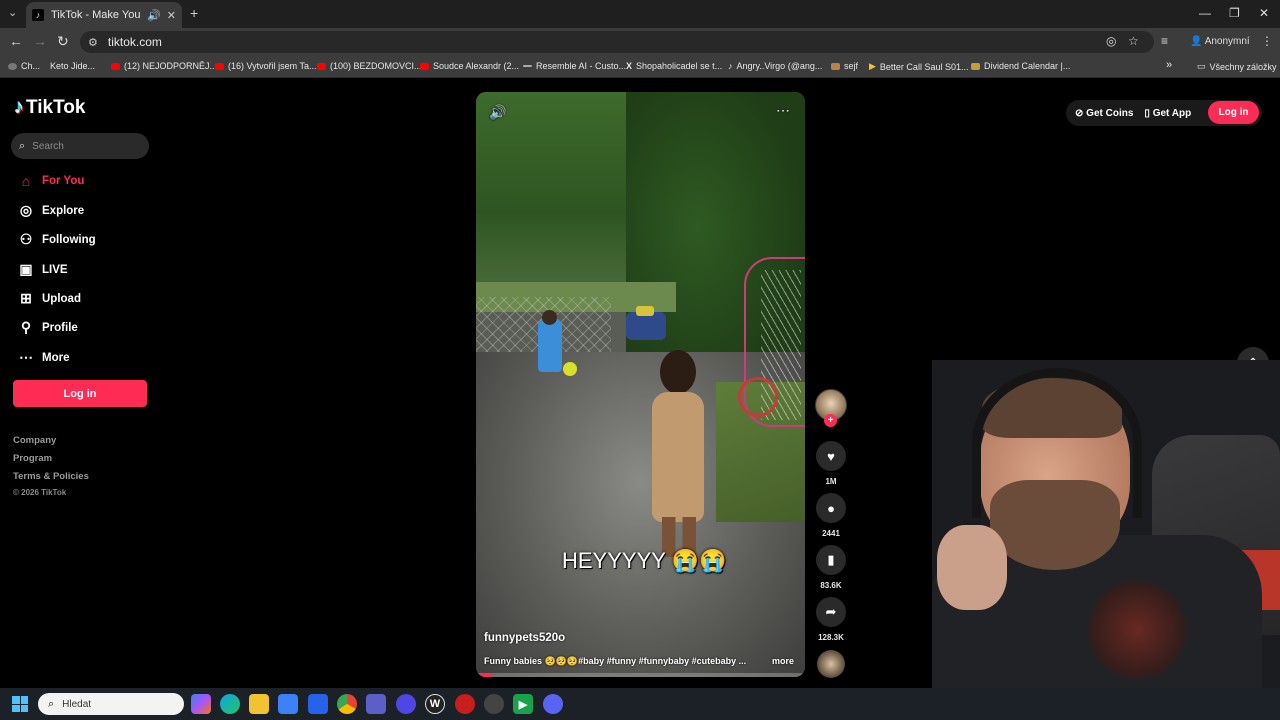 This screenshot has height=720, width=1280. Describe the element at coordinates (406, 704) in the screenshot. I see `app-icon` at that location.